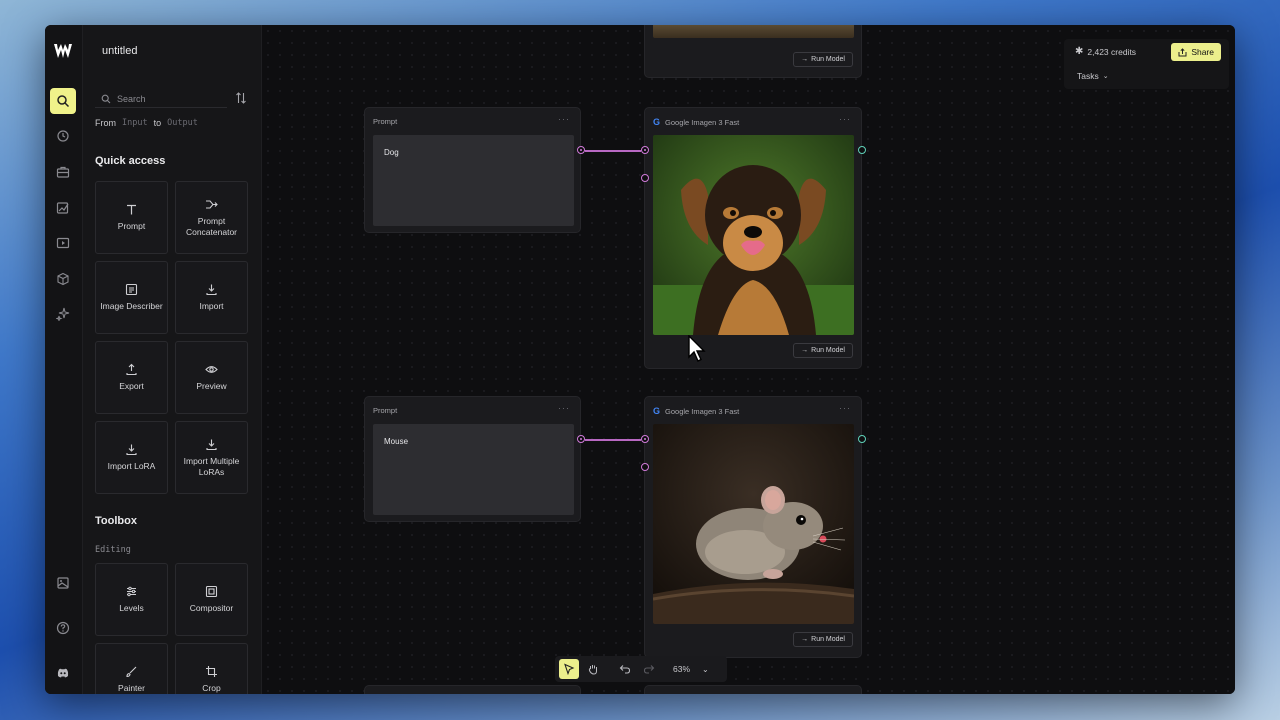 This screenshot has height=720, width=1280. I want to click on history-rail-button, so click(63, 136).